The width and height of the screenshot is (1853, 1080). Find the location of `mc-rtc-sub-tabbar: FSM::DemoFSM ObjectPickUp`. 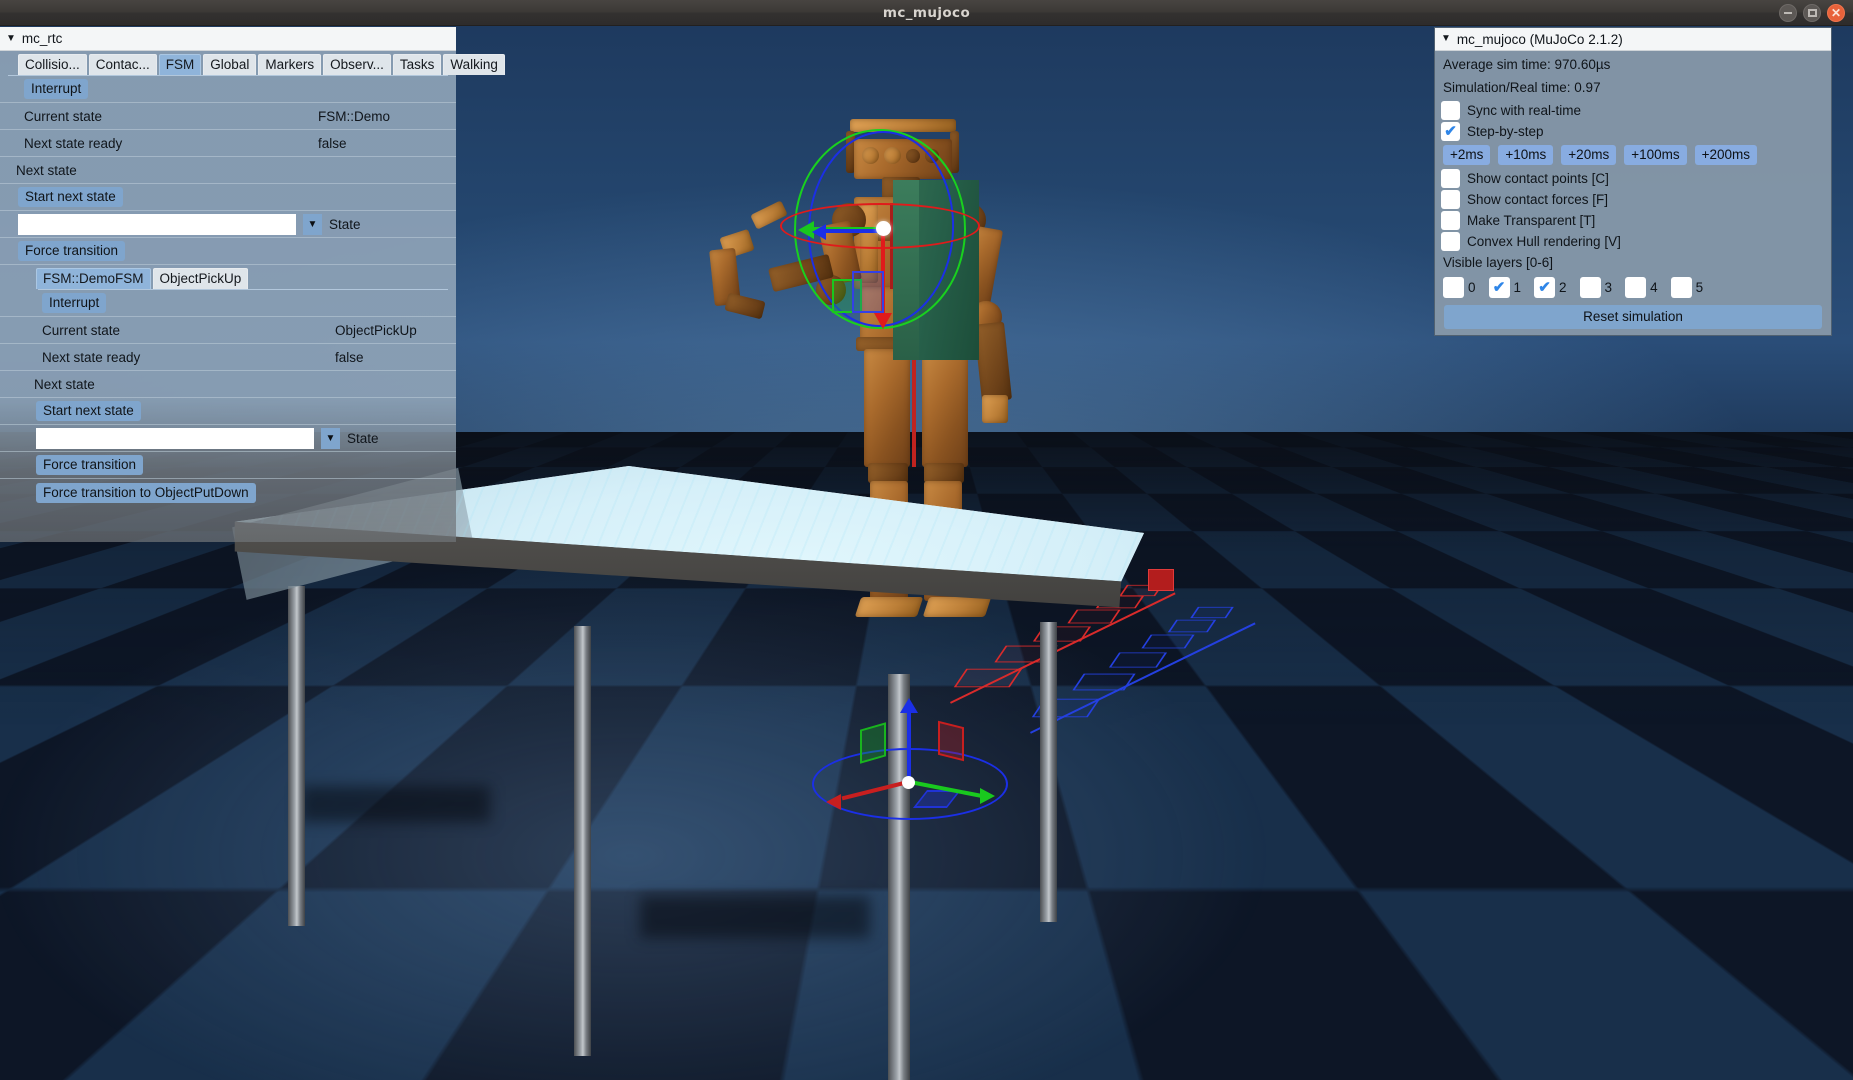

mc-rtc-sub-tabbar: FSM::DemoFSM ObjectPickUp is located at coordinates (228, 277).